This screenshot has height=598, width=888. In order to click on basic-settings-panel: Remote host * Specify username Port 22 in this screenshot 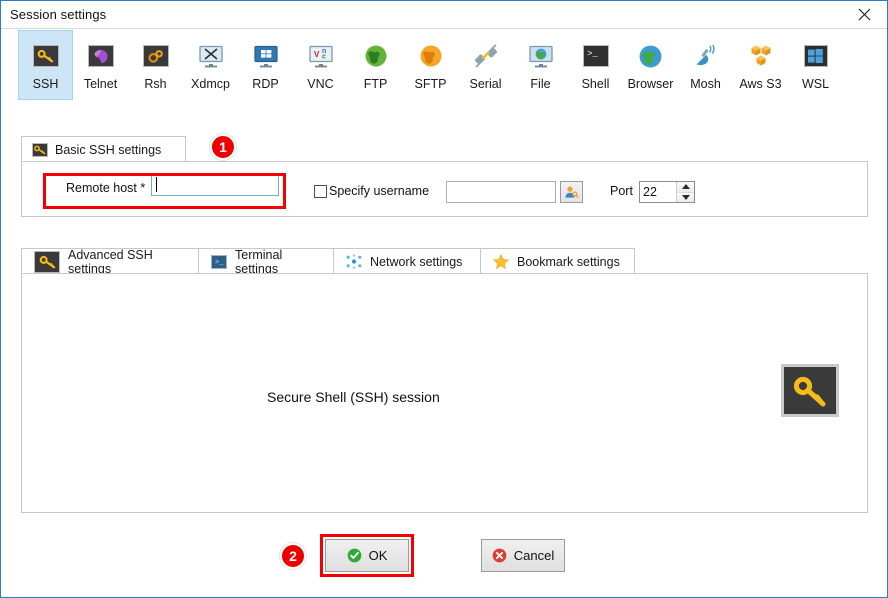, I will do `click(444, 189)`.